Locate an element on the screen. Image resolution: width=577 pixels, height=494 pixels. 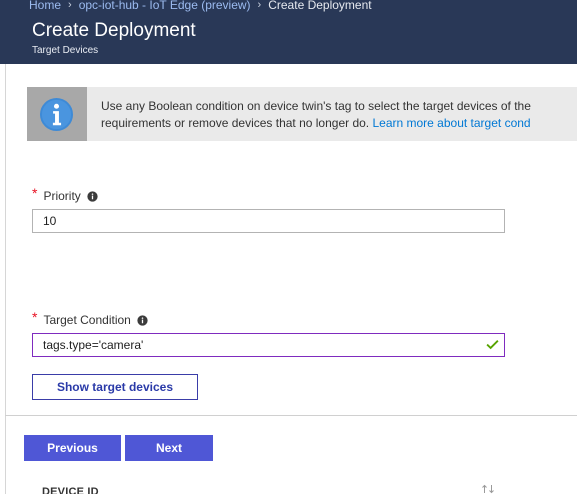
target-condition-input is located at coordinates (268, 345).